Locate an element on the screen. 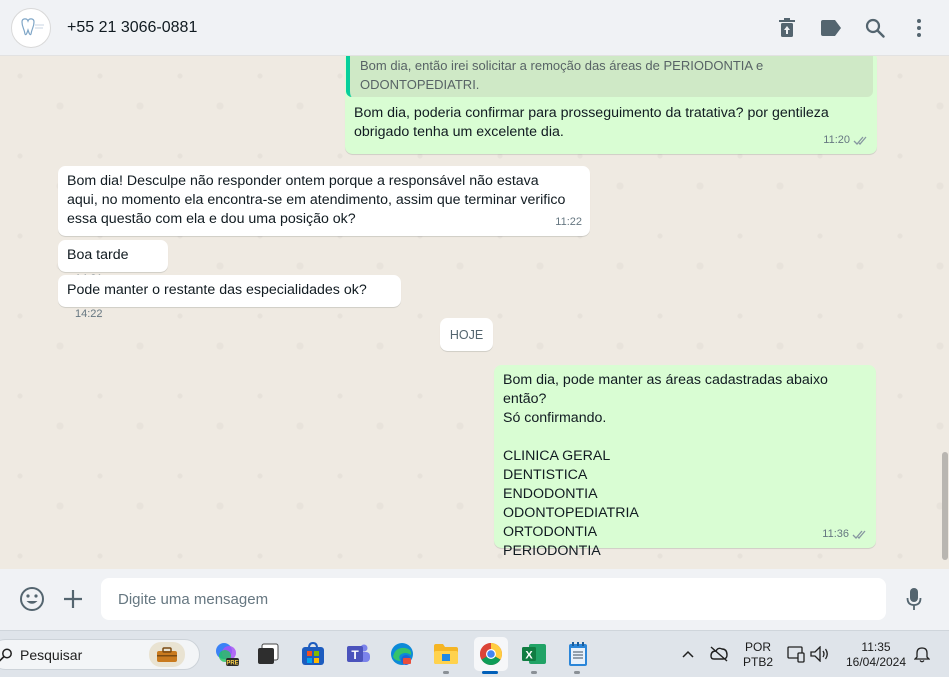 The height and width of the screenshot is (677, 949). header-actions is located at coordinates (853, 28).